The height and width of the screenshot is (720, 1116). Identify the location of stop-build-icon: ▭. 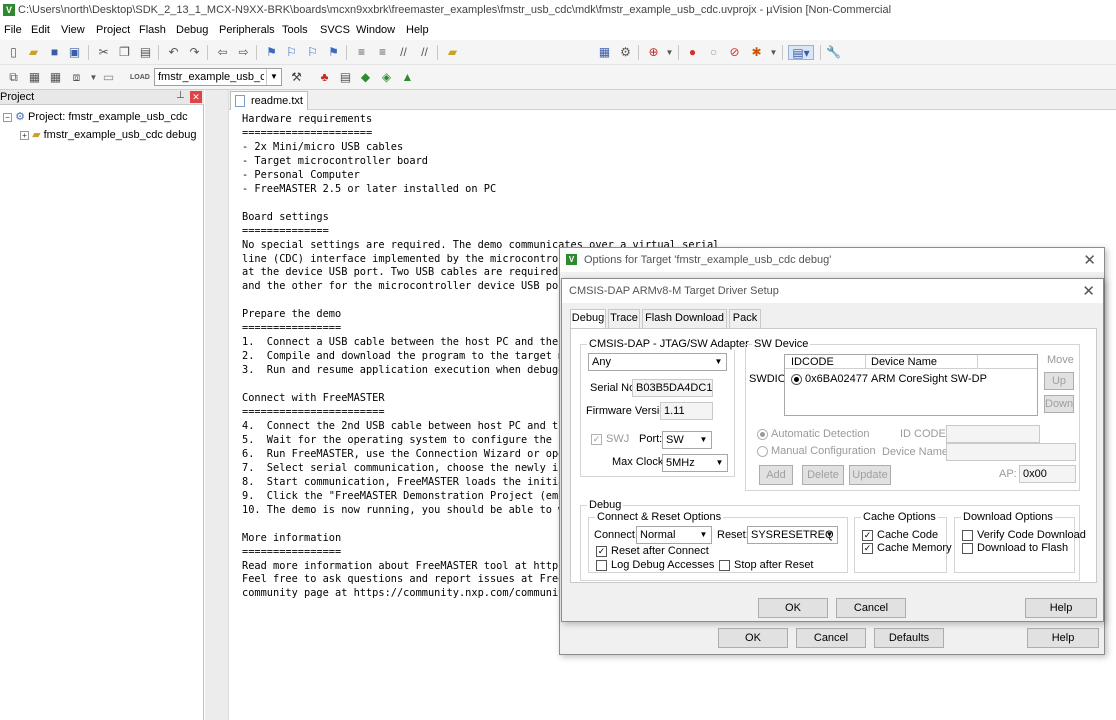
(108, 77).